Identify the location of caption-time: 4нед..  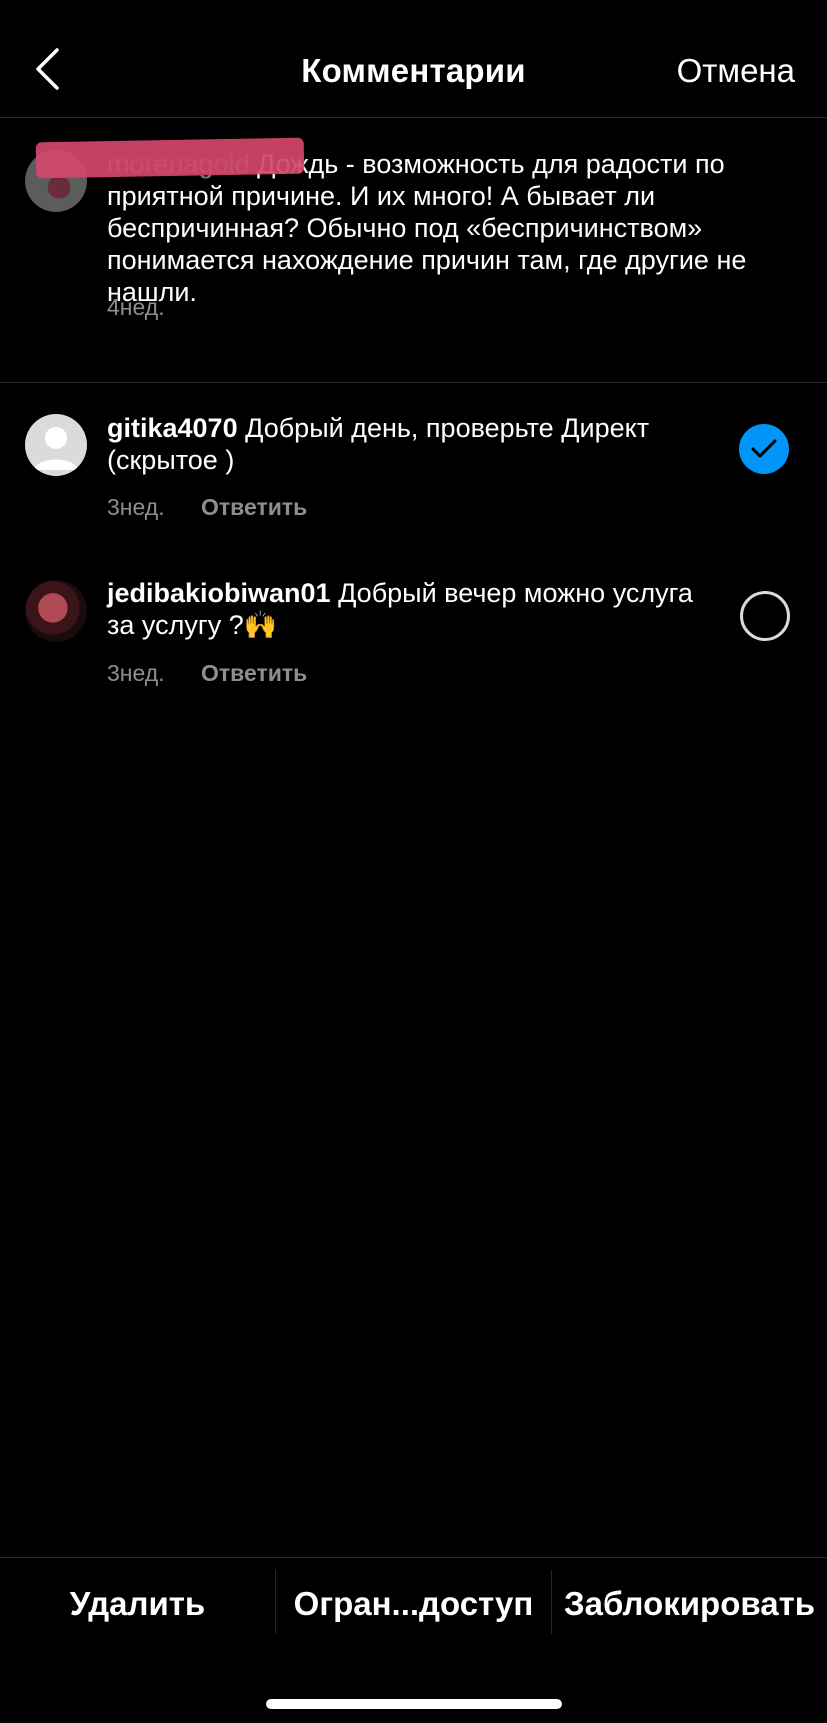
(136, 307).